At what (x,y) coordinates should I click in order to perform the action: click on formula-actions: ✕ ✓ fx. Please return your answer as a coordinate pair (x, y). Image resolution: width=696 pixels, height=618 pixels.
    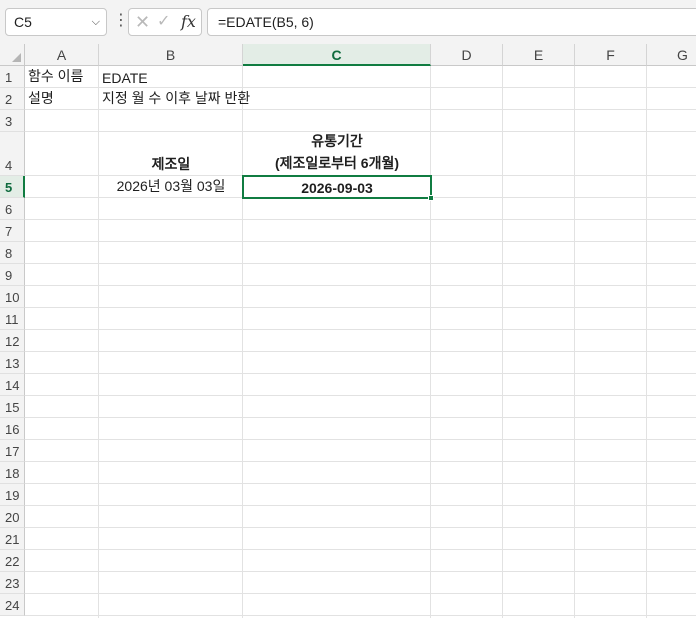
    Looking at the image, I should click on (165, 22).